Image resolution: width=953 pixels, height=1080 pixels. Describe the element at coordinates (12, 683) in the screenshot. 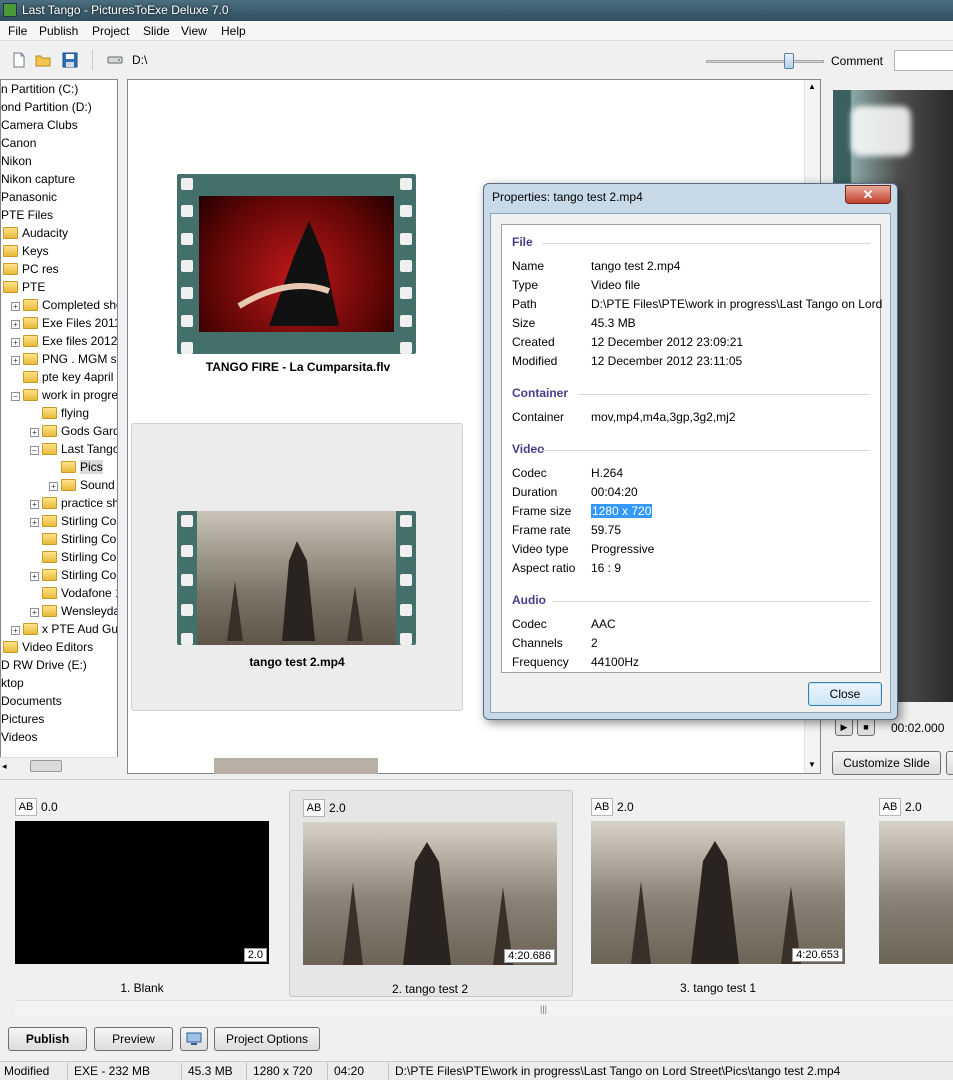

I see `tree-item: ktop` at that location.